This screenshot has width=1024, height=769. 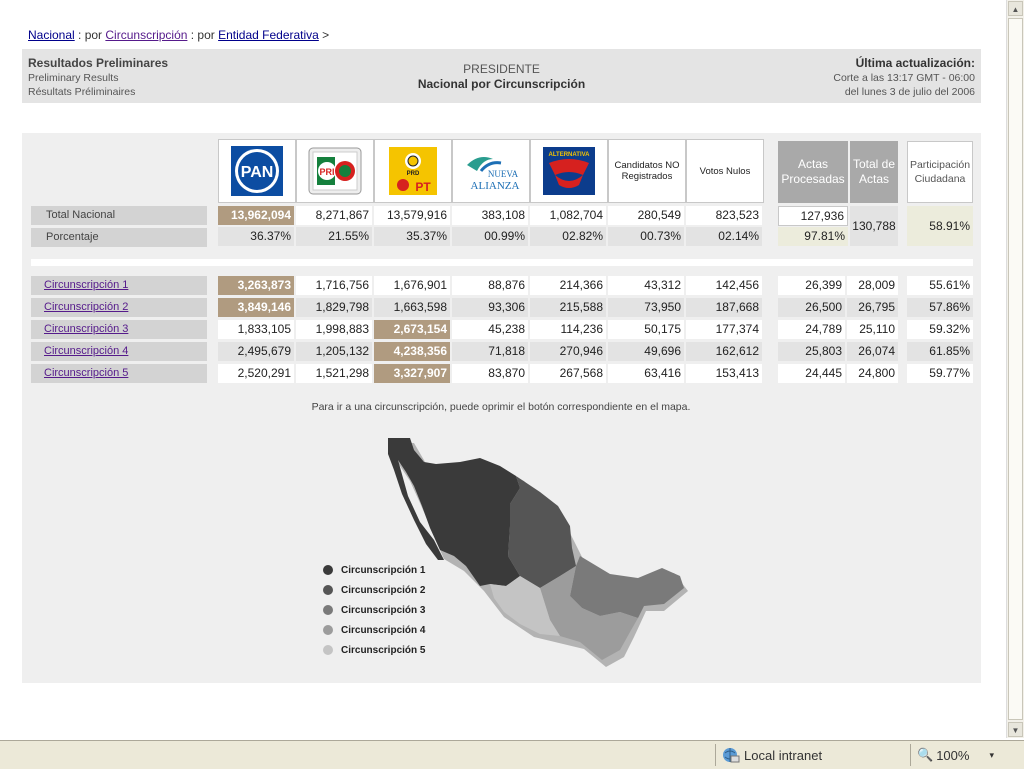 I want to click on legend-item: Circunscripción 4, so click(x=374, y=630).